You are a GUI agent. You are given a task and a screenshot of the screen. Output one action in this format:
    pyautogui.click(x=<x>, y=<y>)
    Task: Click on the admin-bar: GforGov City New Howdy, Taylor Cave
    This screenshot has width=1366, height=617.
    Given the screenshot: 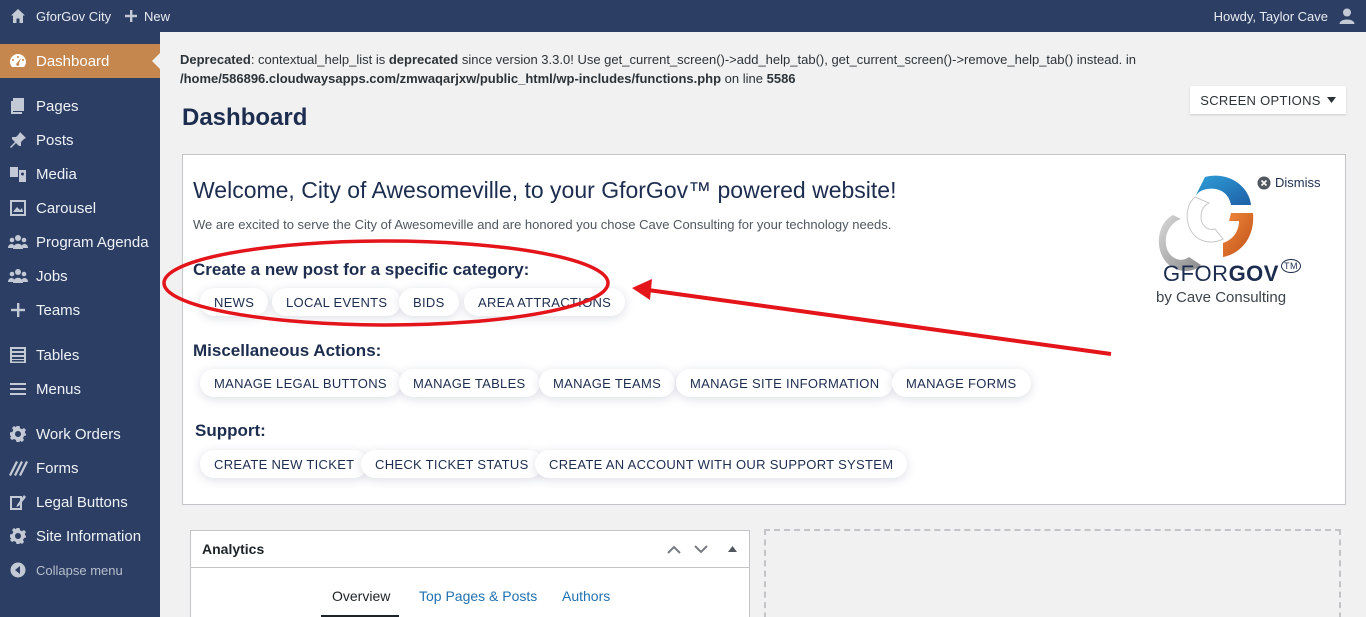 What is the action you would take?
    pyautogui.click(x=683, y=16)
    